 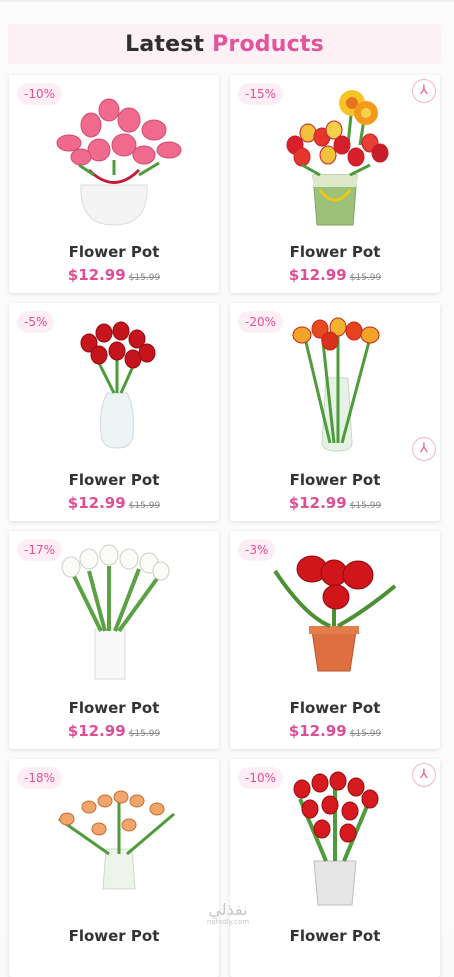 I want to click on section-heading: Latest Products, so click(x=224, y=44).